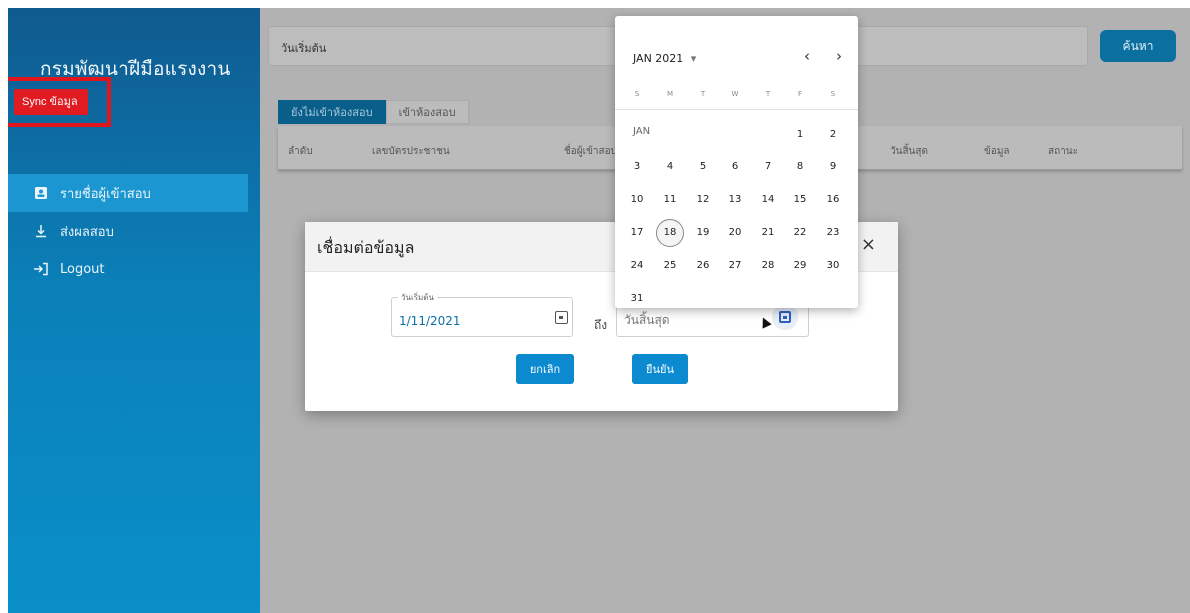  Describe the element at coordinates (833, 266) in the screenshot. I see `calendar-day: 30` at that location.